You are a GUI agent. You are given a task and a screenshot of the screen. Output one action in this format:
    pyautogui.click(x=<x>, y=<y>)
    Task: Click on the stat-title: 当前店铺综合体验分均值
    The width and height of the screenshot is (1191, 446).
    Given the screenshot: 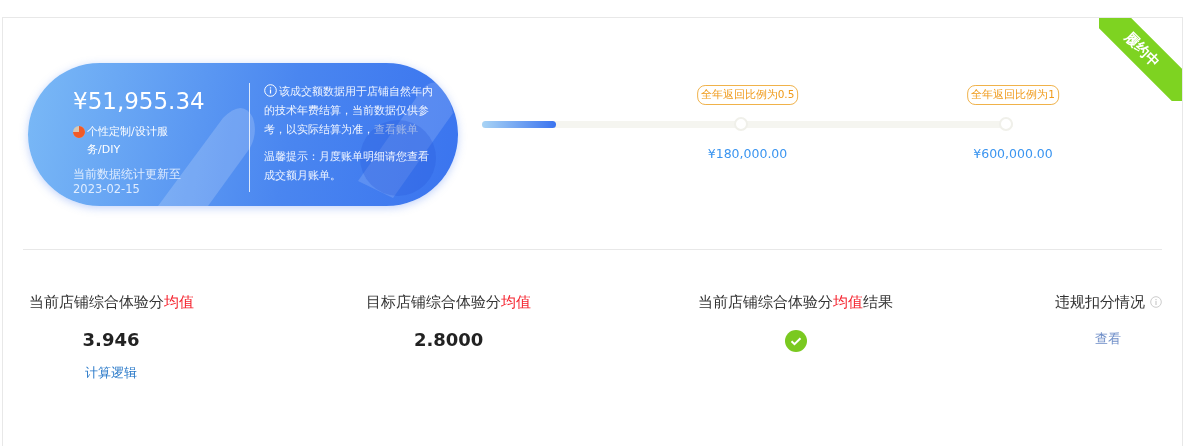 What is the action you would take?
    pyautogui.click(x=111, y=302)
    